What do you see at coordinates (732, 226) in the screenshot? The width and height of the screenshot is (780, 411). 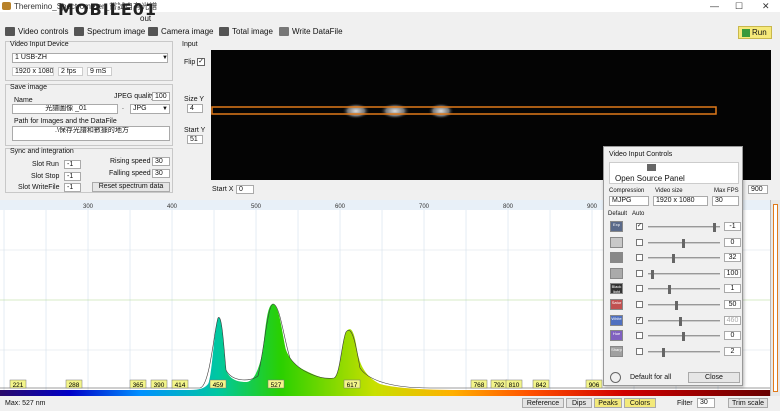 I see `control-value: -1` at bounding box center [732, 226].